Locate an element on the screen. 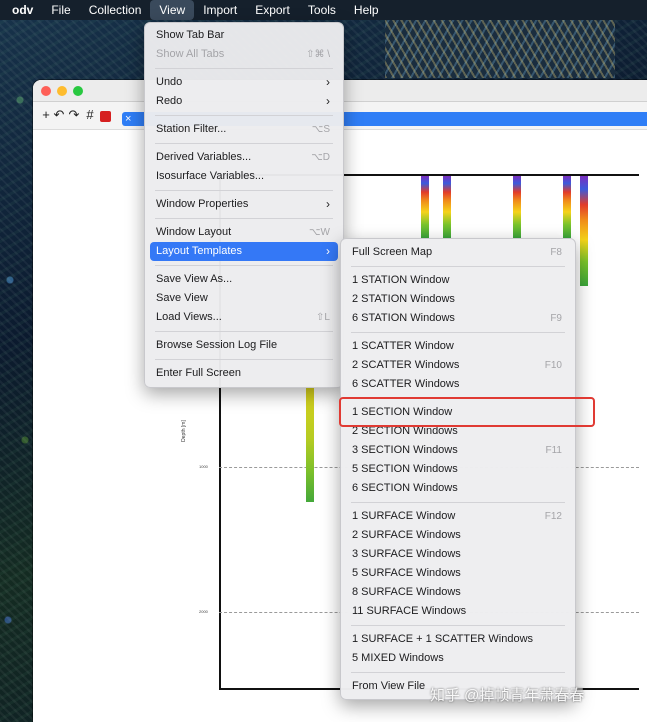 The height and width of the screenshot is (722, 647). menu-item-label: 2 STATION Windows is located at coordinates (403, 299).